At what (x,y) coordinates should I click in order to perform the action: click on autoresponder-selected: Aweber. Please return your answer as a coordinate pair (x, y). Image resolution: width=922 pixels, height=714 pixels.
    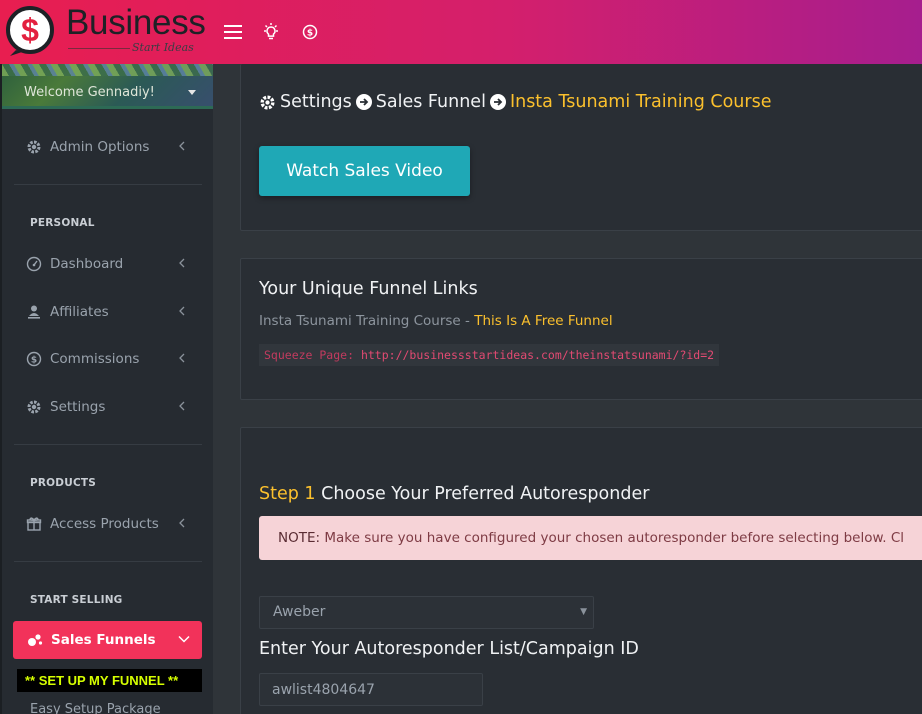
    Looking at the image, I should click on (299, 612).